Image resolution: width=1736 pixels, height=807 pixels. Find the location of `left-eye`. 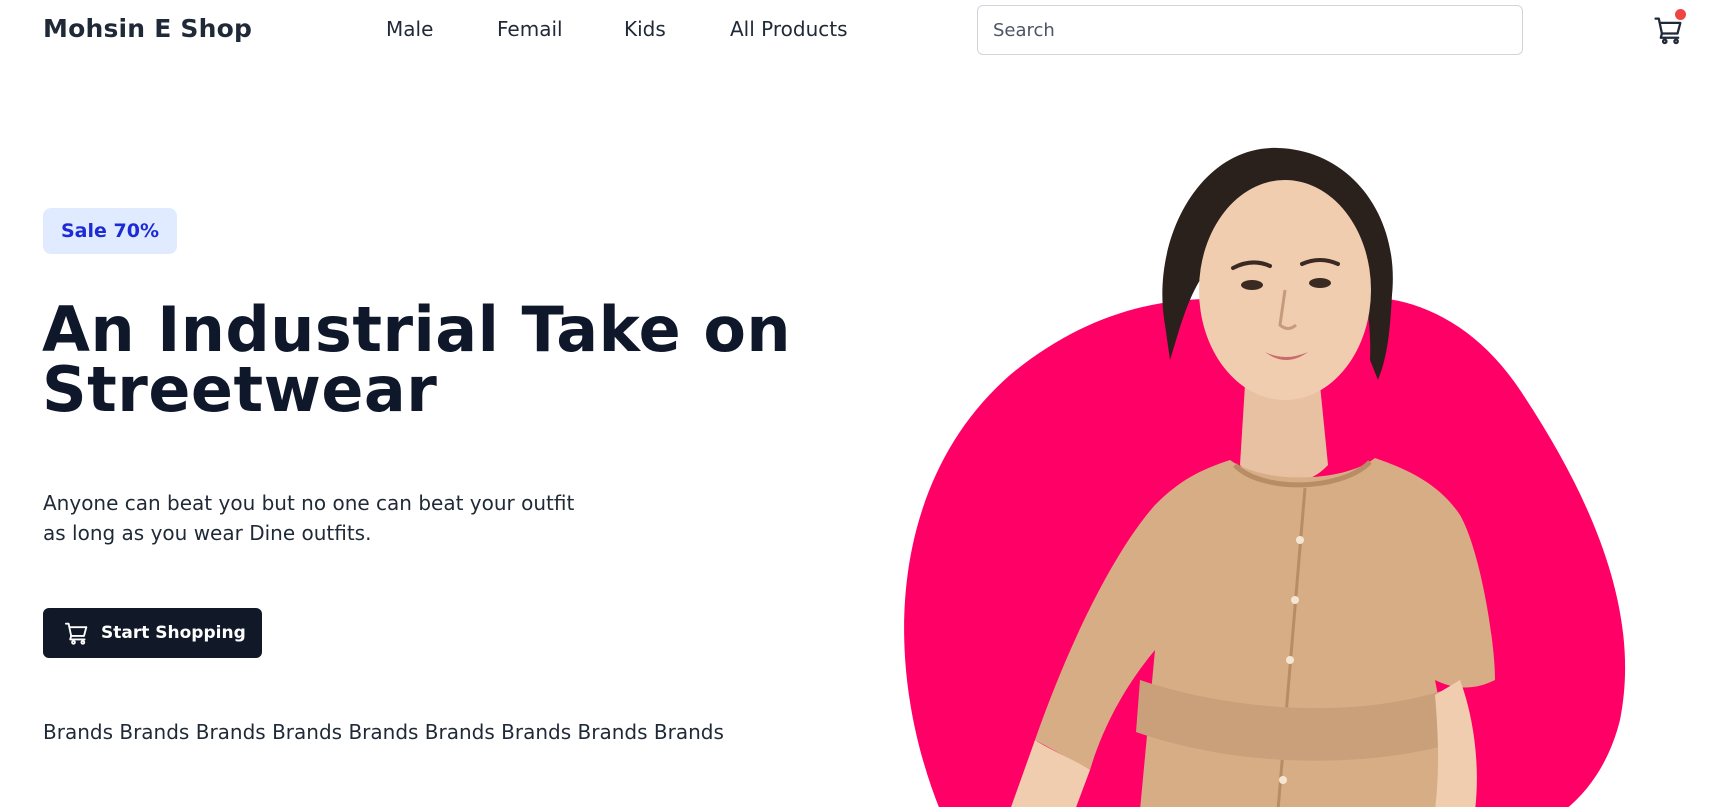

left-eye is located at coordinates (1252, 285).